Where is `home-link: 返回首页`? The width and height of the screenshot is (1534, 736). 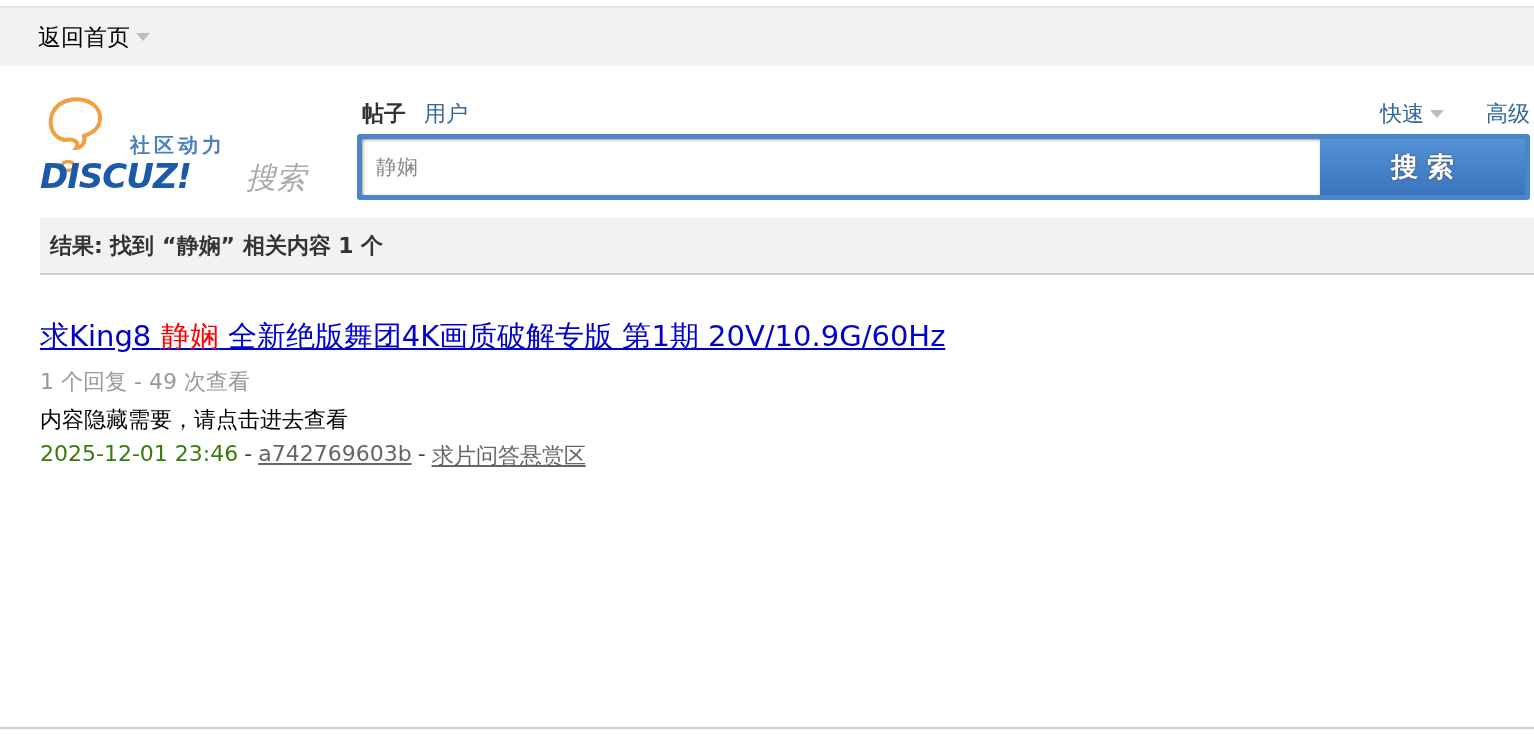
home-link: 返回首页 is located at coordinates (84, 37).